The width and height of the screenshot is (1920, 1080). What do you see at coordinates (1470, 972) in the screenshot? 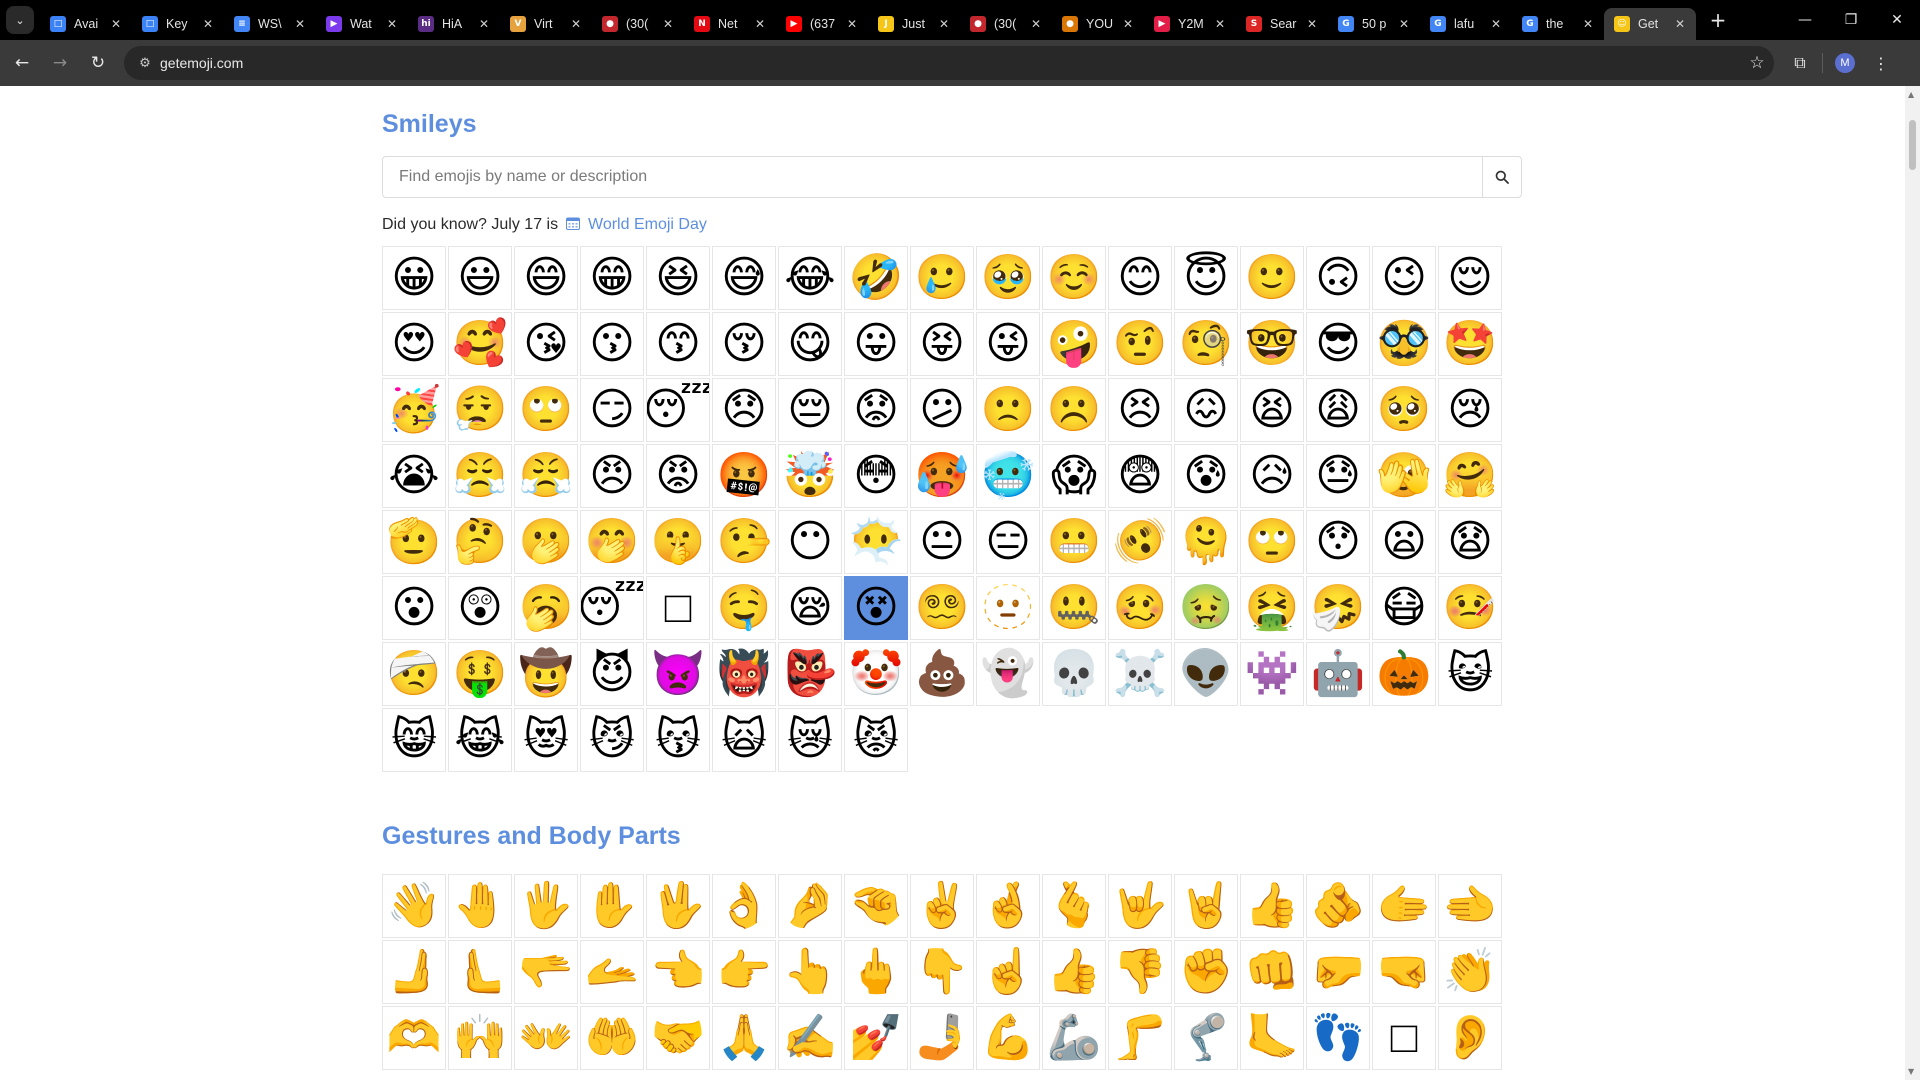
I see `emoji-cell: 👏` at bounding box center [1470, 972].